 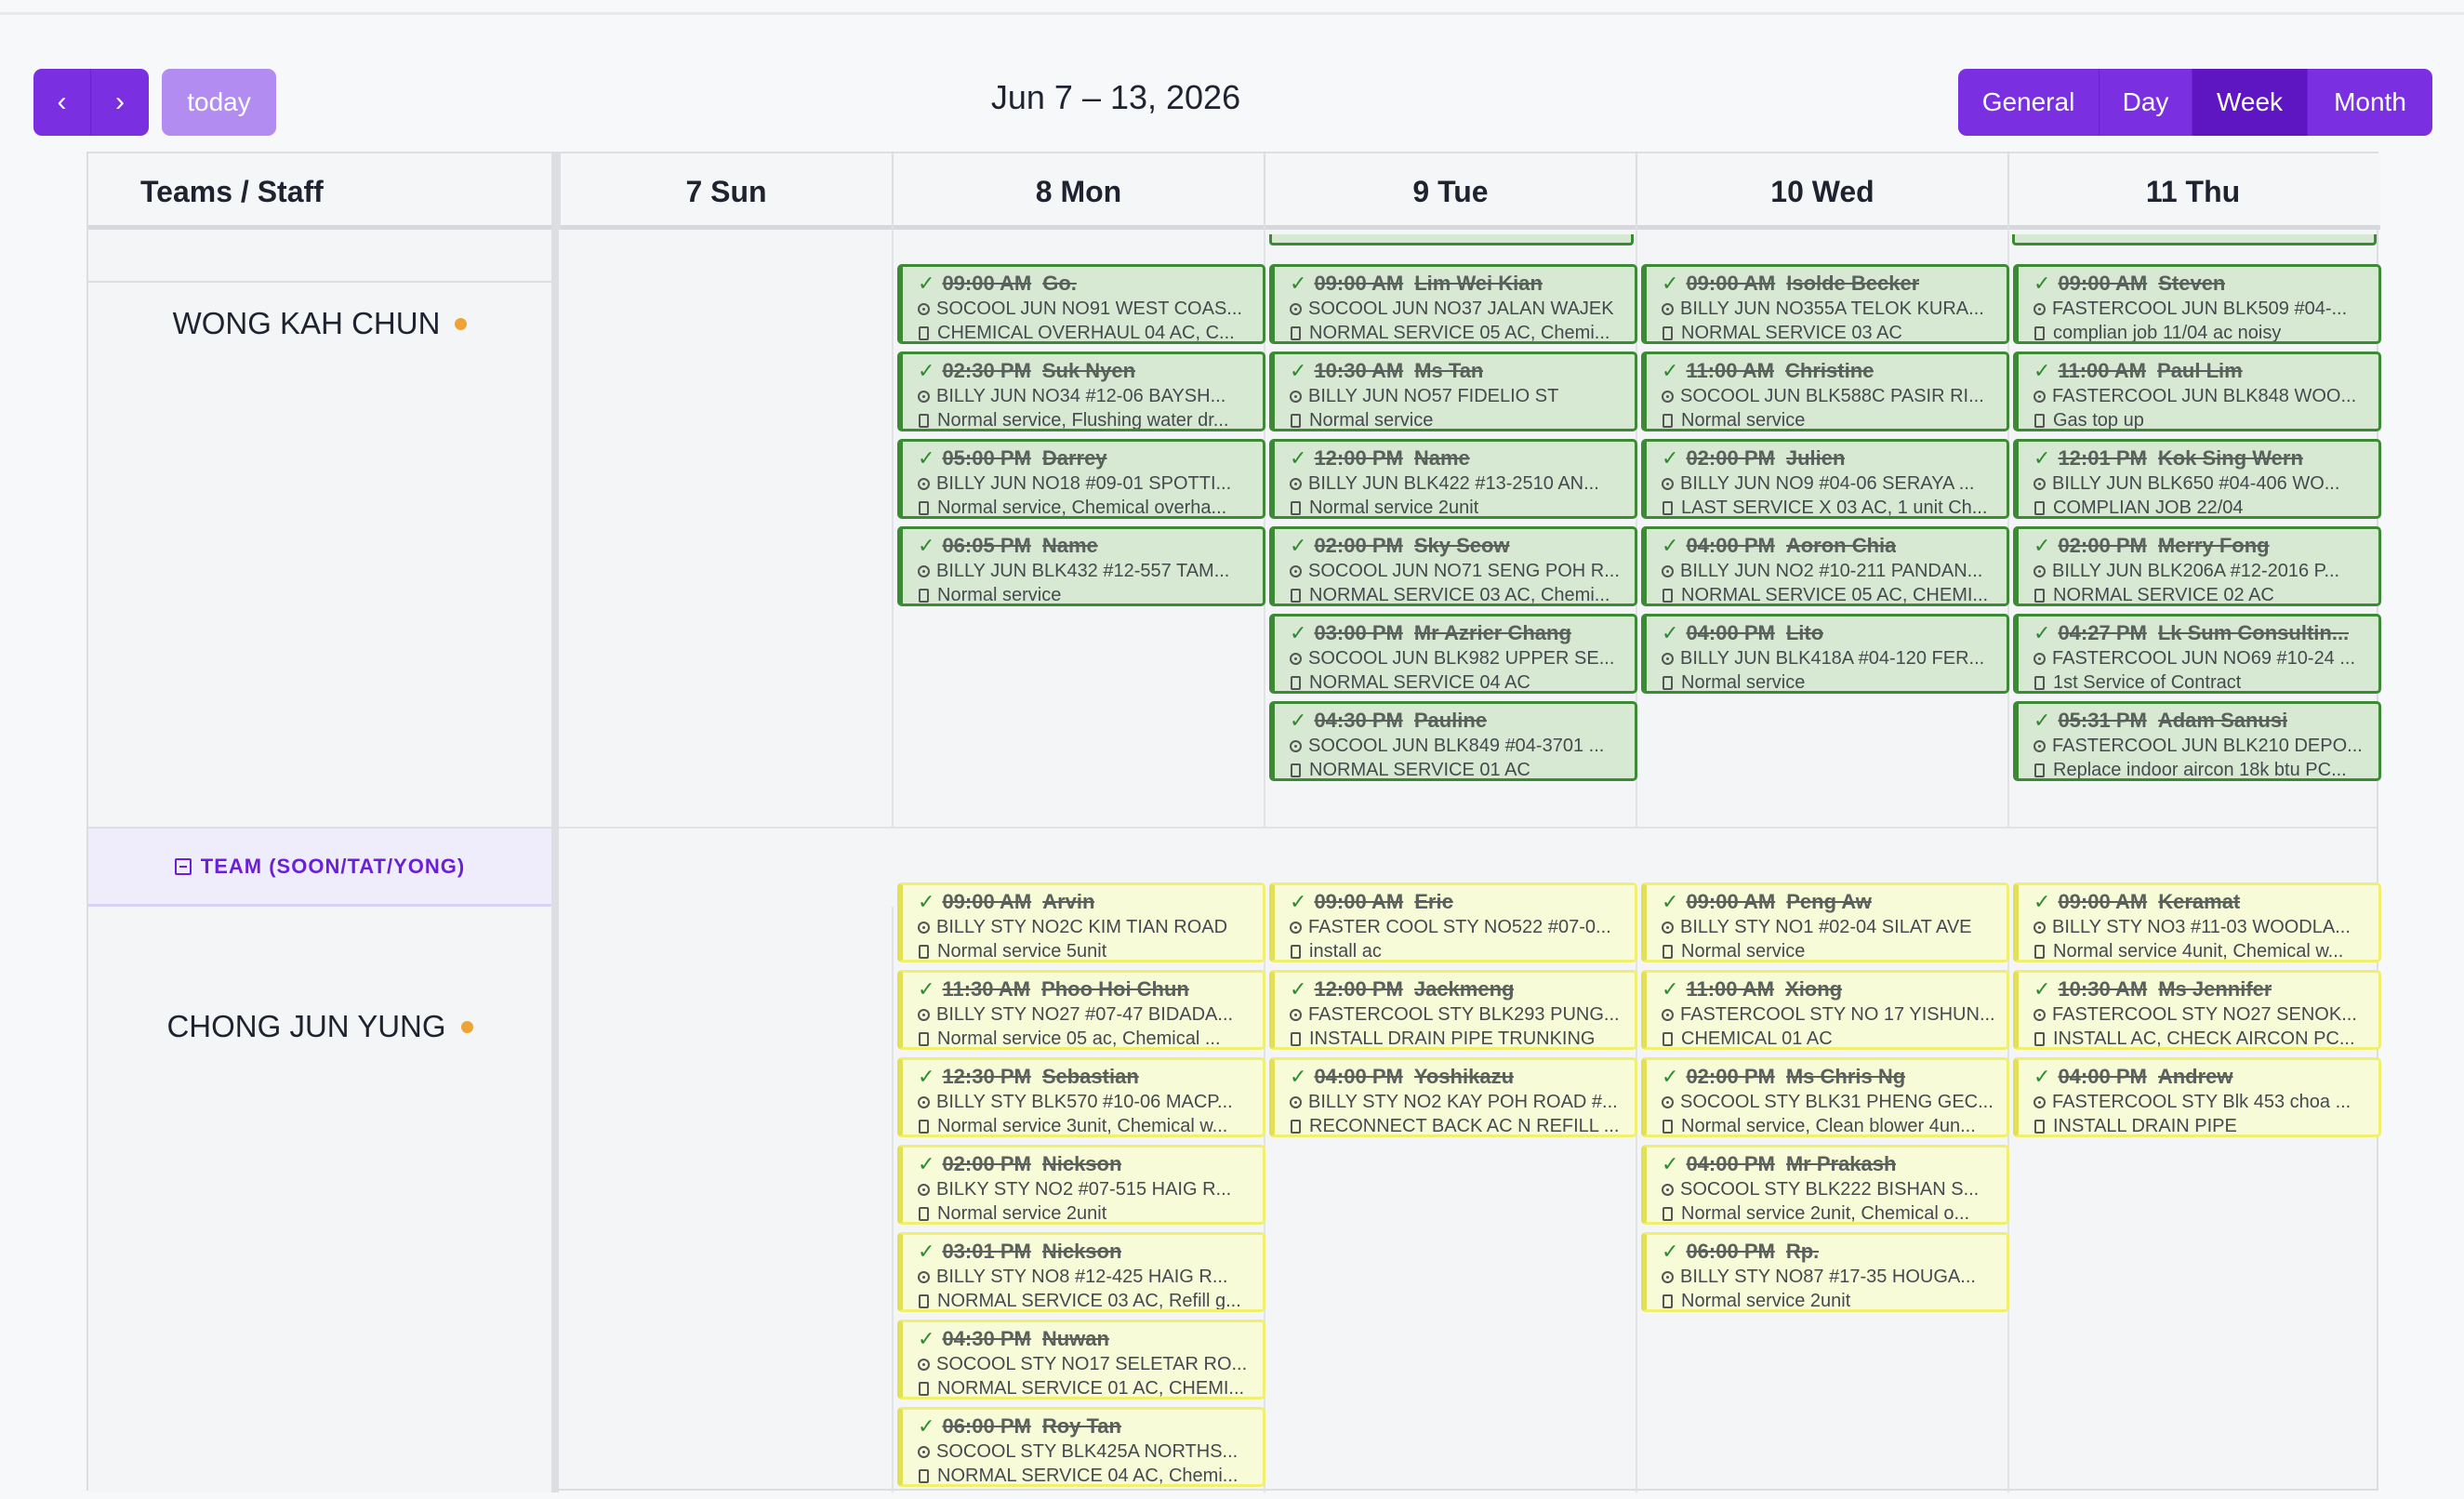 What do you see at coordinates (2029, 102) in the screenshot?
I see `view-general-button: General` at bounding box center [2029, 102].